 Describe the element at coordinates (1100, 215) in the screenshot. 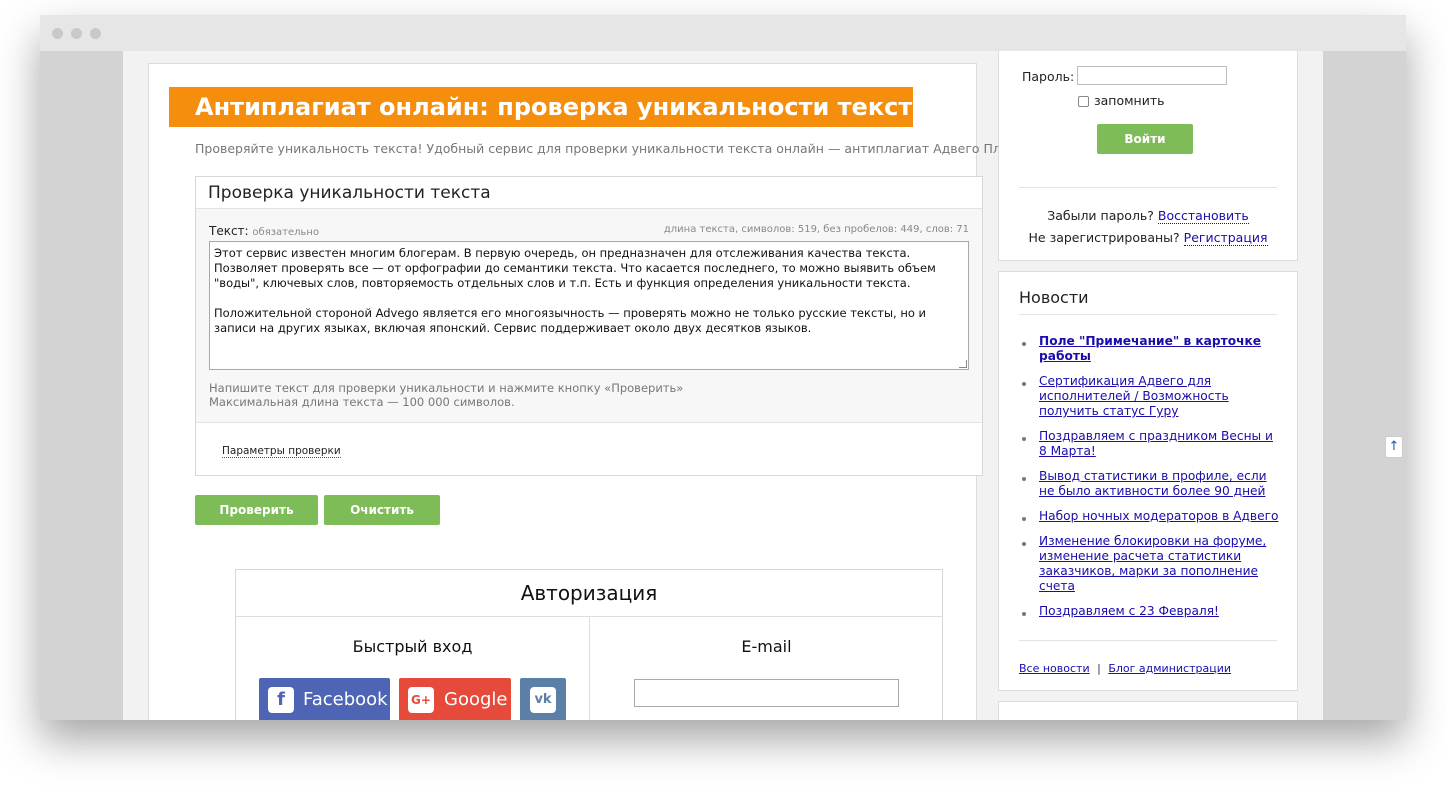

I see `forgot-text: Забыли пароль?` at that location.